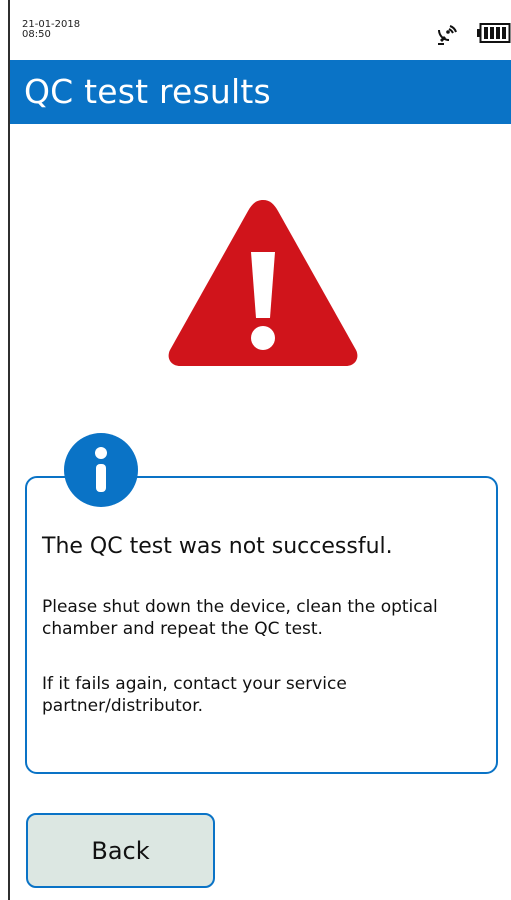 The width and height of the screenshot is (511, 900). I want to click on page-header: QC test results, so click(260, 92).